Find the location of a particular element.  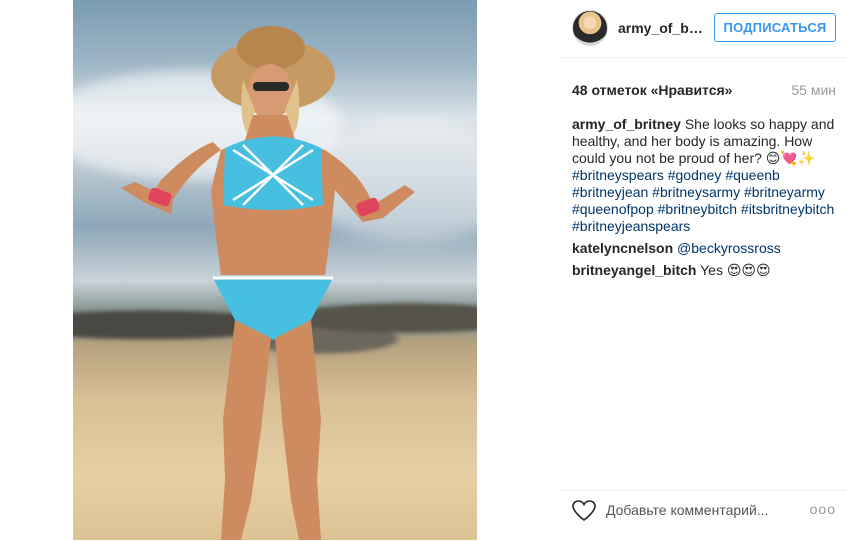

comment-input is located at coordinates (691, 510).